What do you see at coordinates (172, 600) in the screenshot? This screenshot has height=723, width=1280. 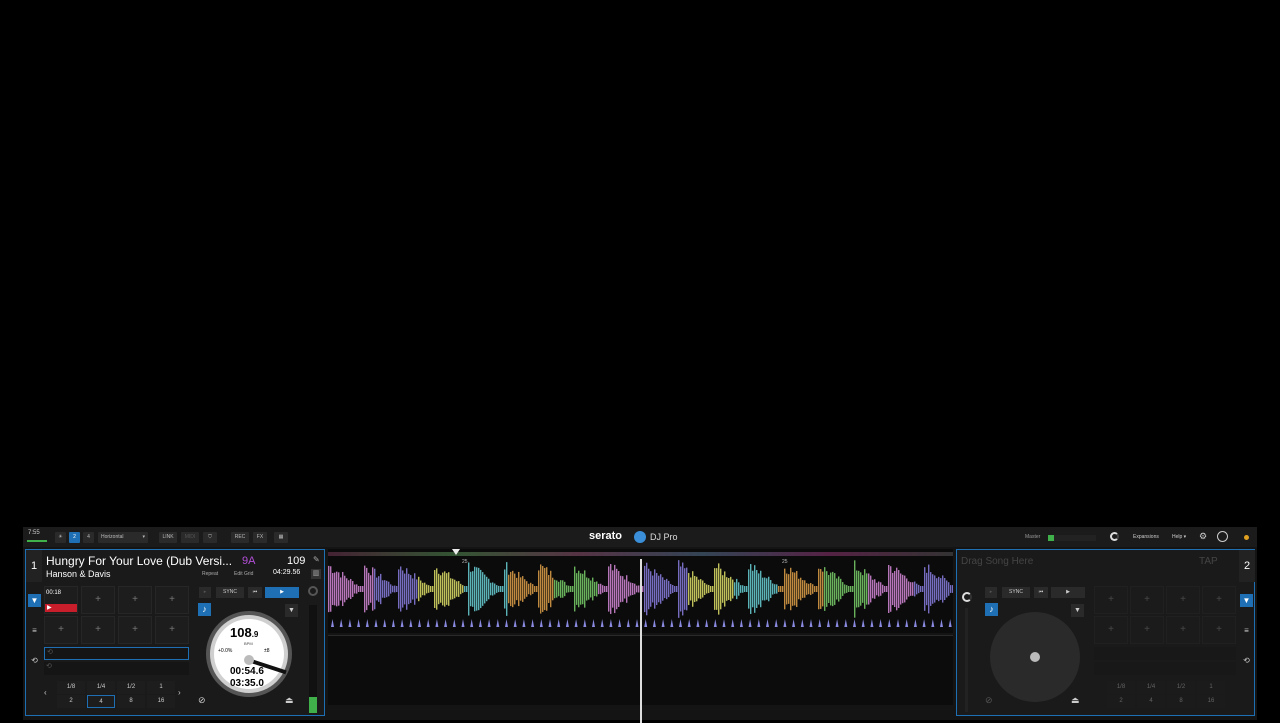 I see `cue-pad-4: +` at bounding box center [172, 600].